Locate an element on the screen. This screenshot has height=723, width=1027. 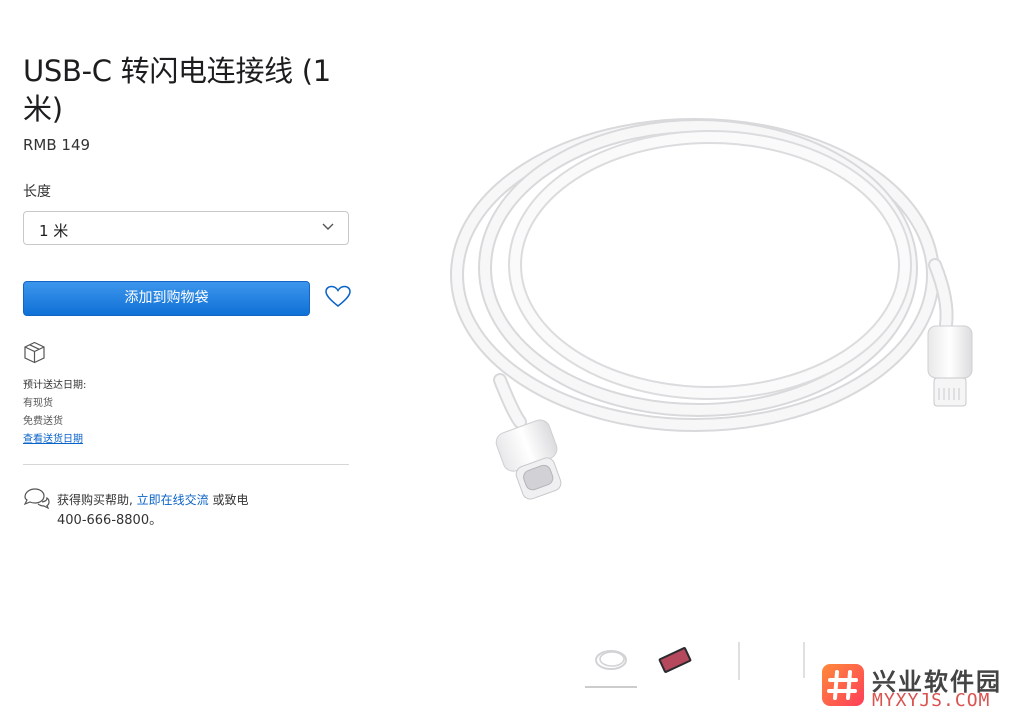
chevron-down-icon is located at coordinates (328, 226).